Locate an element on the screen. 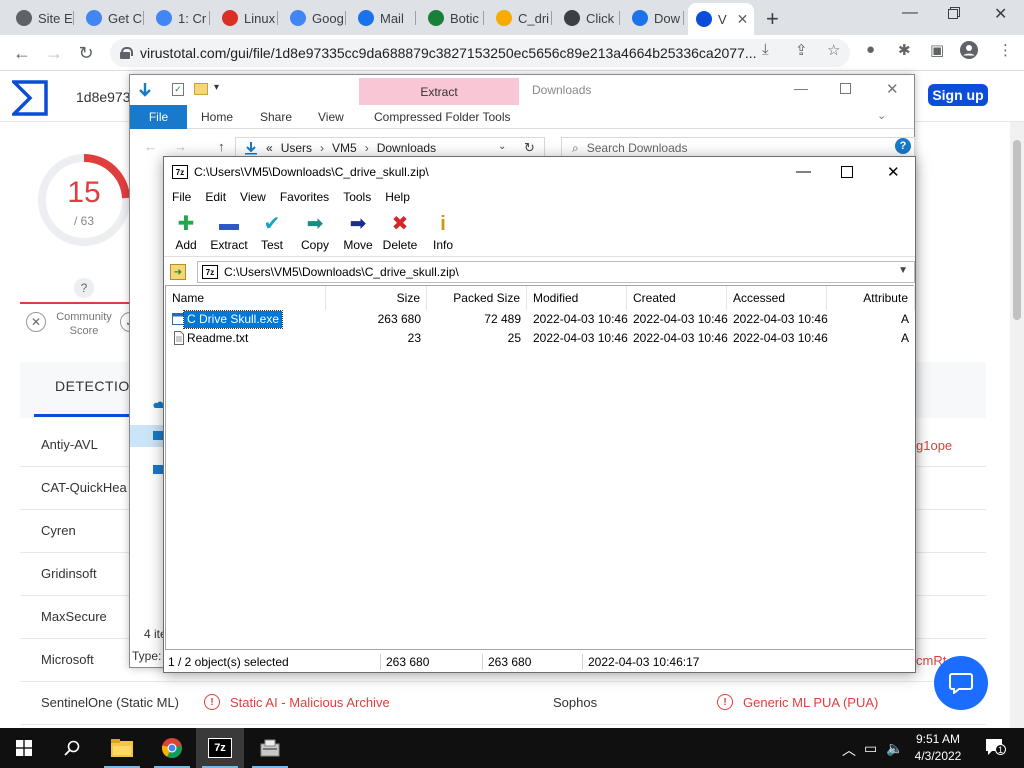 The width and height of the screenshot is (1024, 768). address-refresh-icon: ↻ is located at coordinates (529, 148).